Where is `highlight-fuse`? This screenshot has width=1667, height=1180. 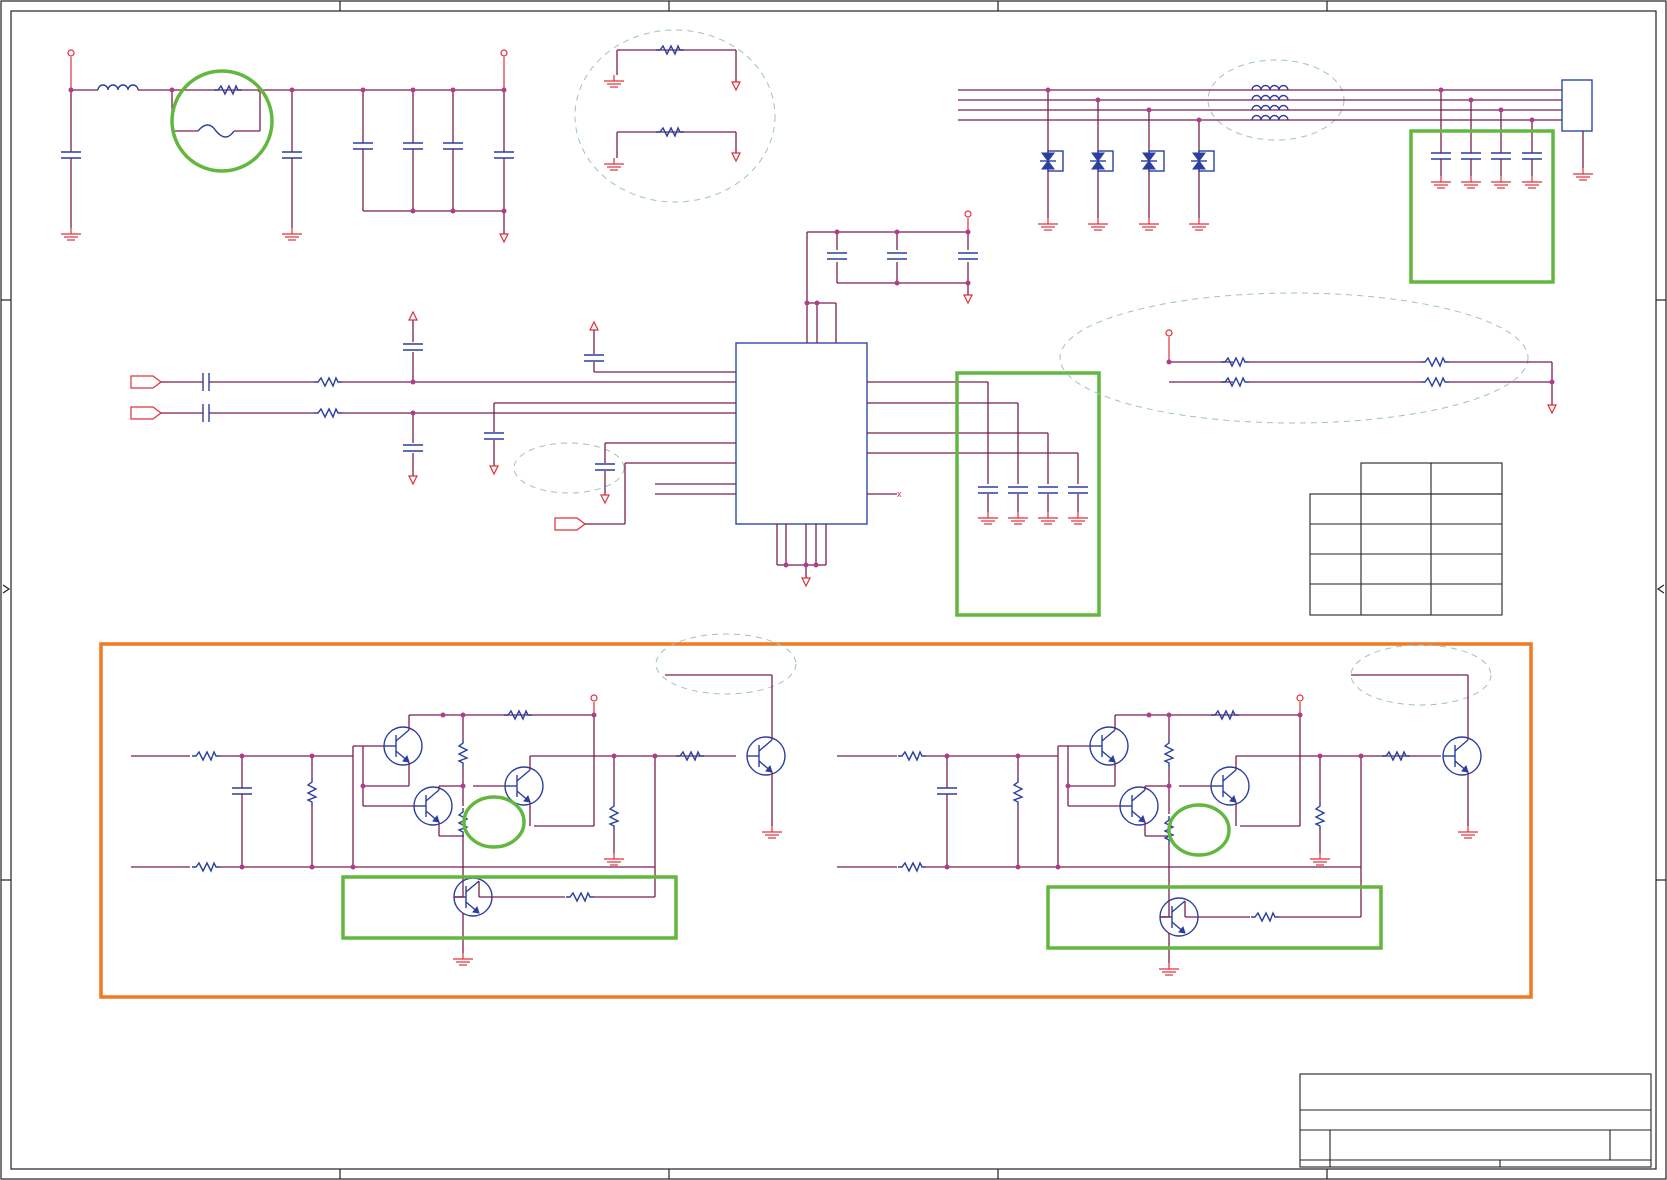 highlight-fuse is located at coordinates (222, 121).